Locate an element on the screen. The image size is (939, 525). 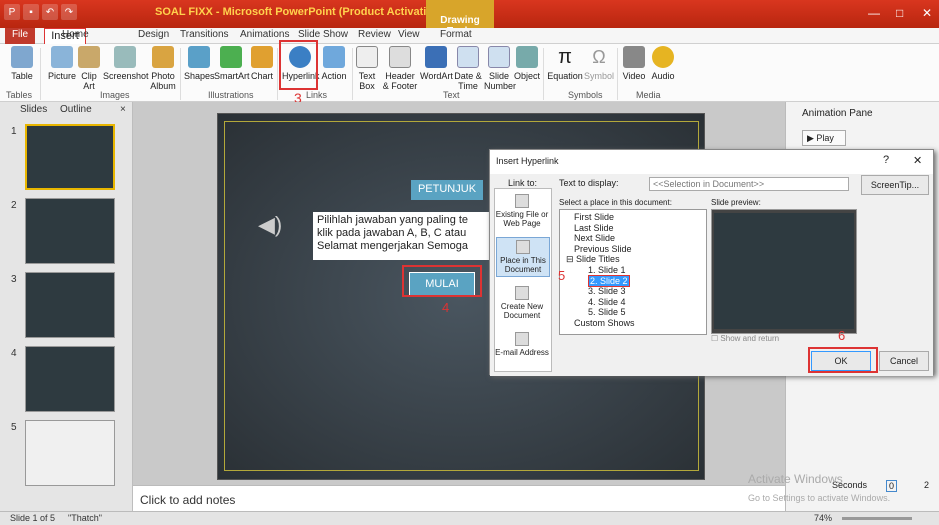
tree-item: First Slide is located at coordinates (633, 217).